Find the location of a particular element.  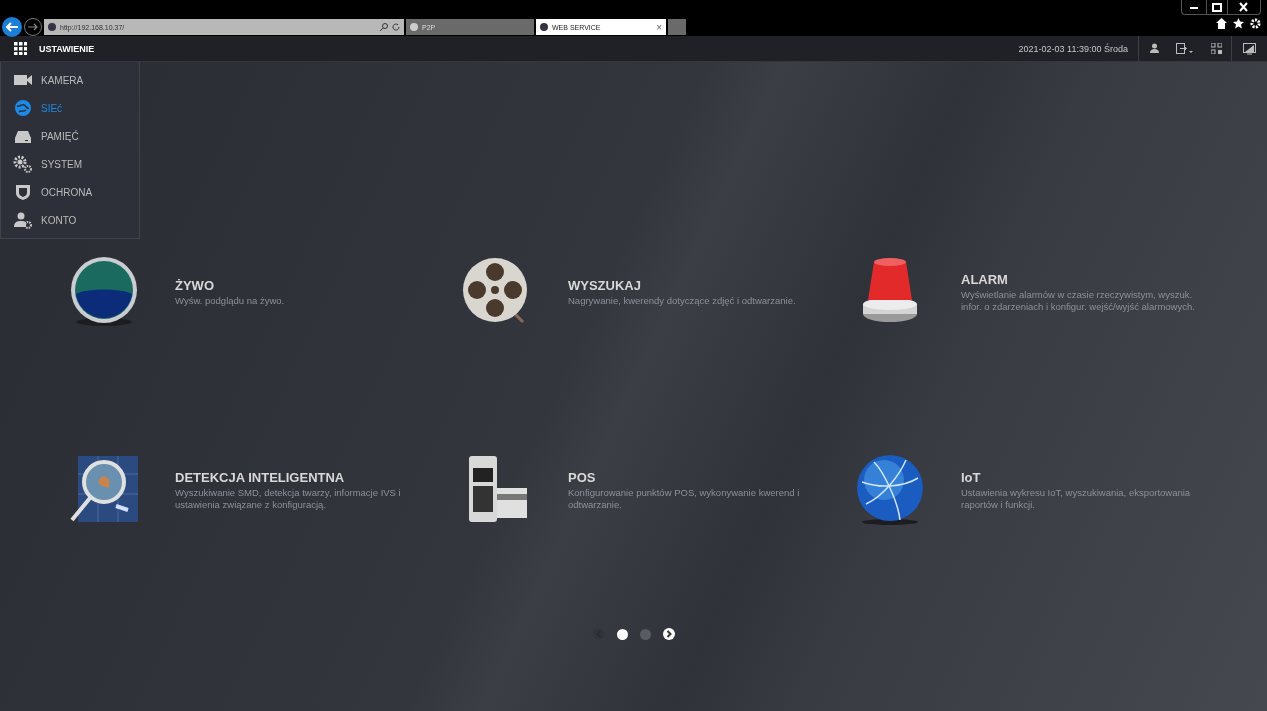

qr-code-icon is located at coordinates (1216, 48).